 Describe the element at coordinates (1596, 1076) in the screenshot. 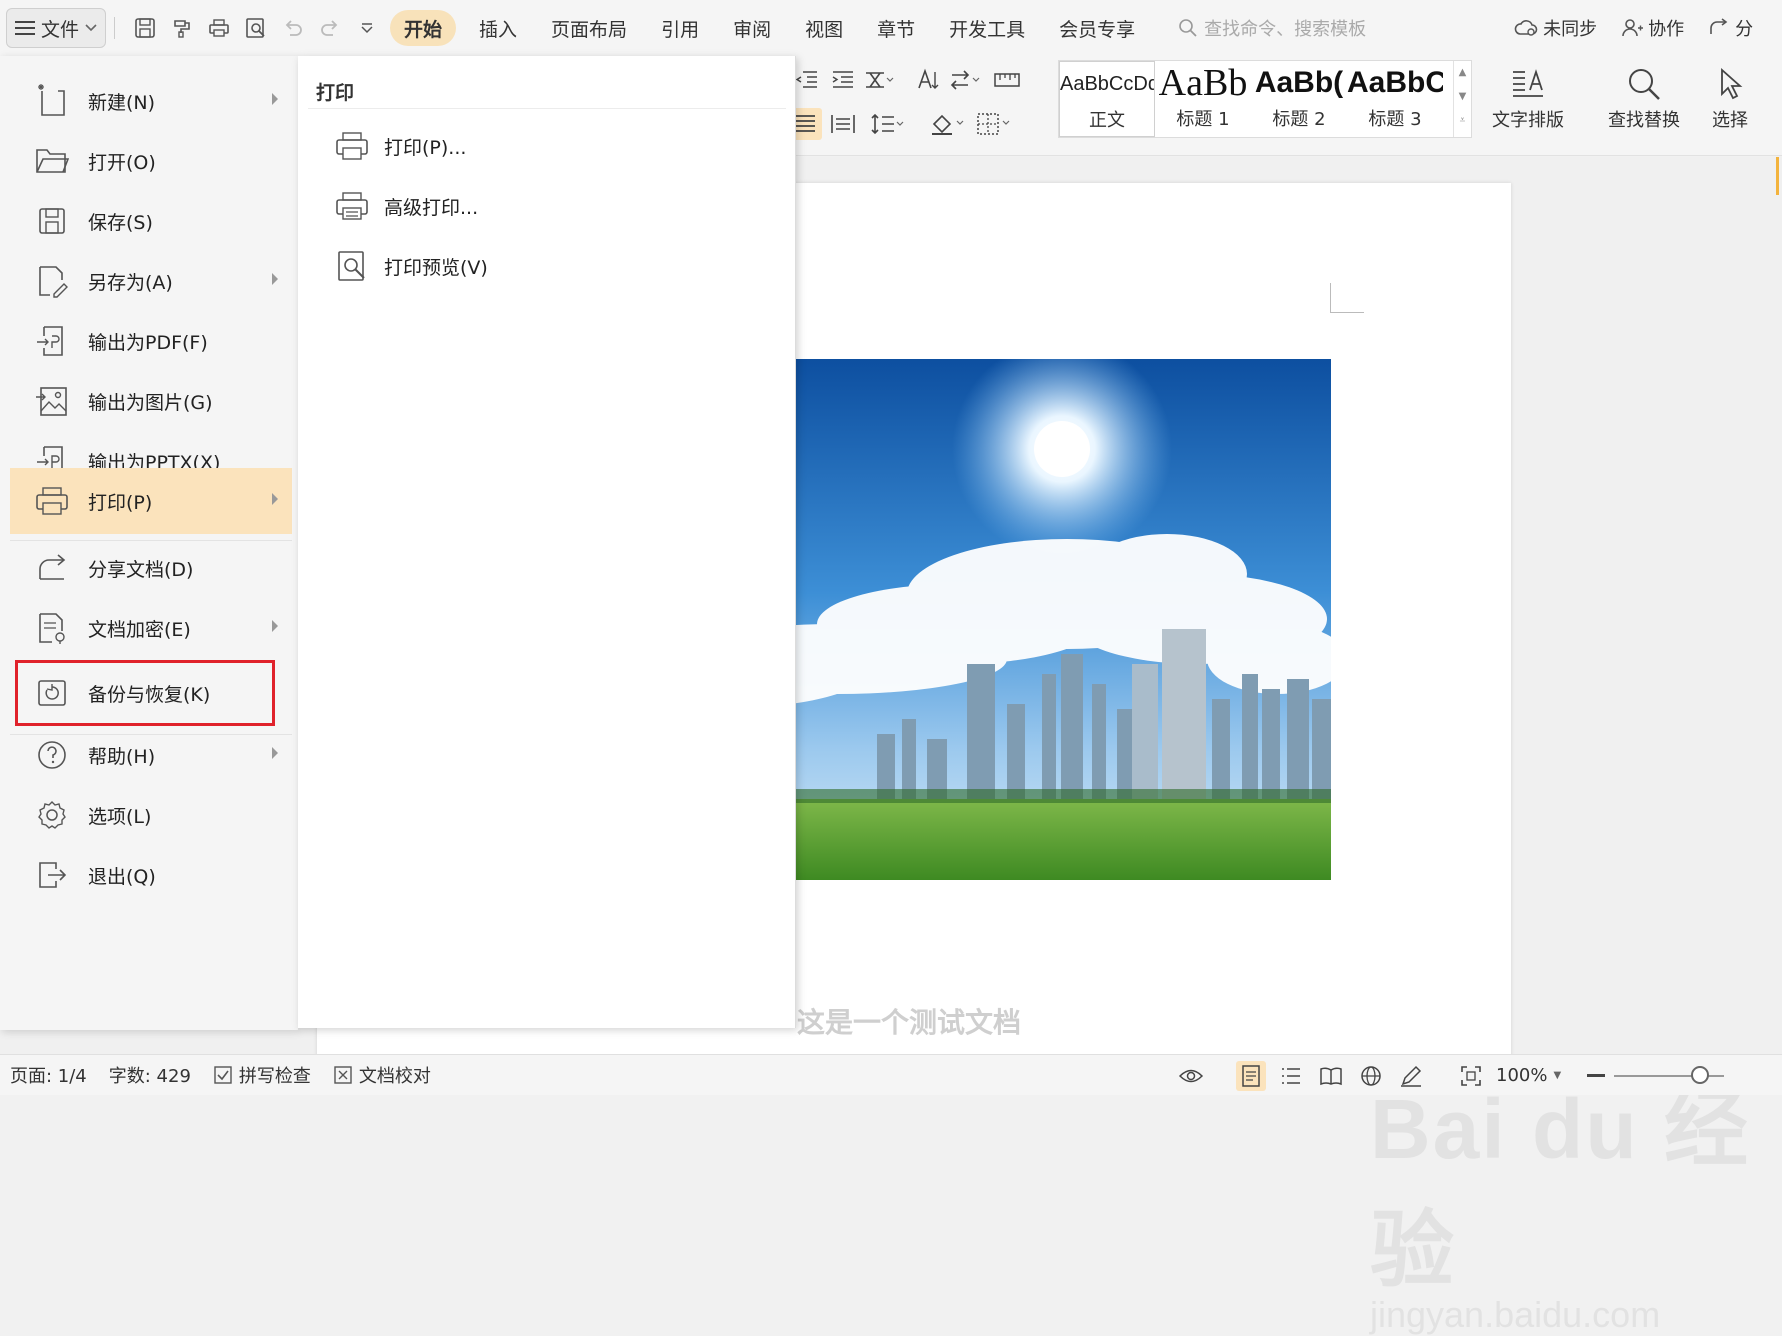

I see `zoom-out-icon` at that location.